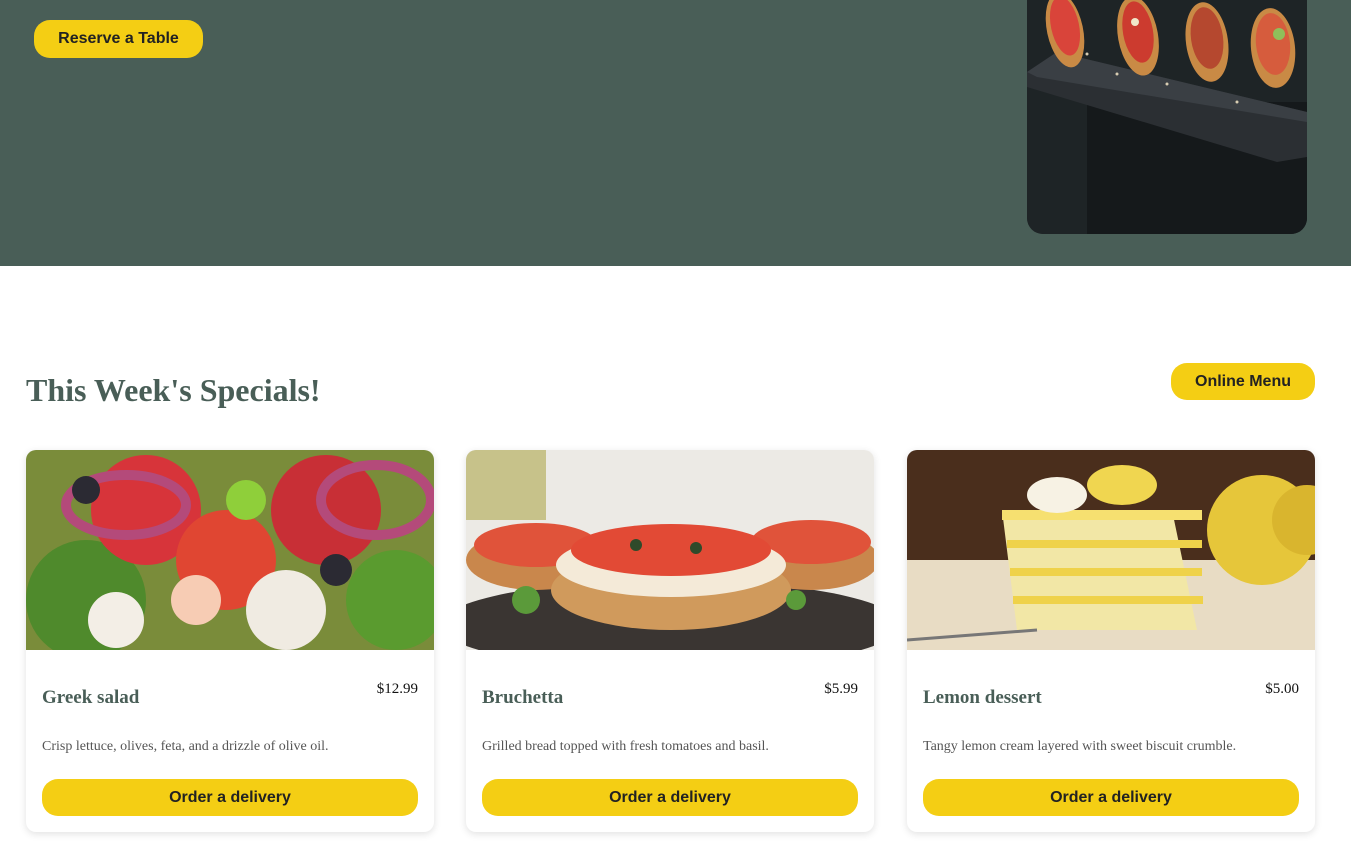 Image resolution: width=1351 pixels, height=867 pixels. I want to click on card-title: Greek salad, so click(91, 697).